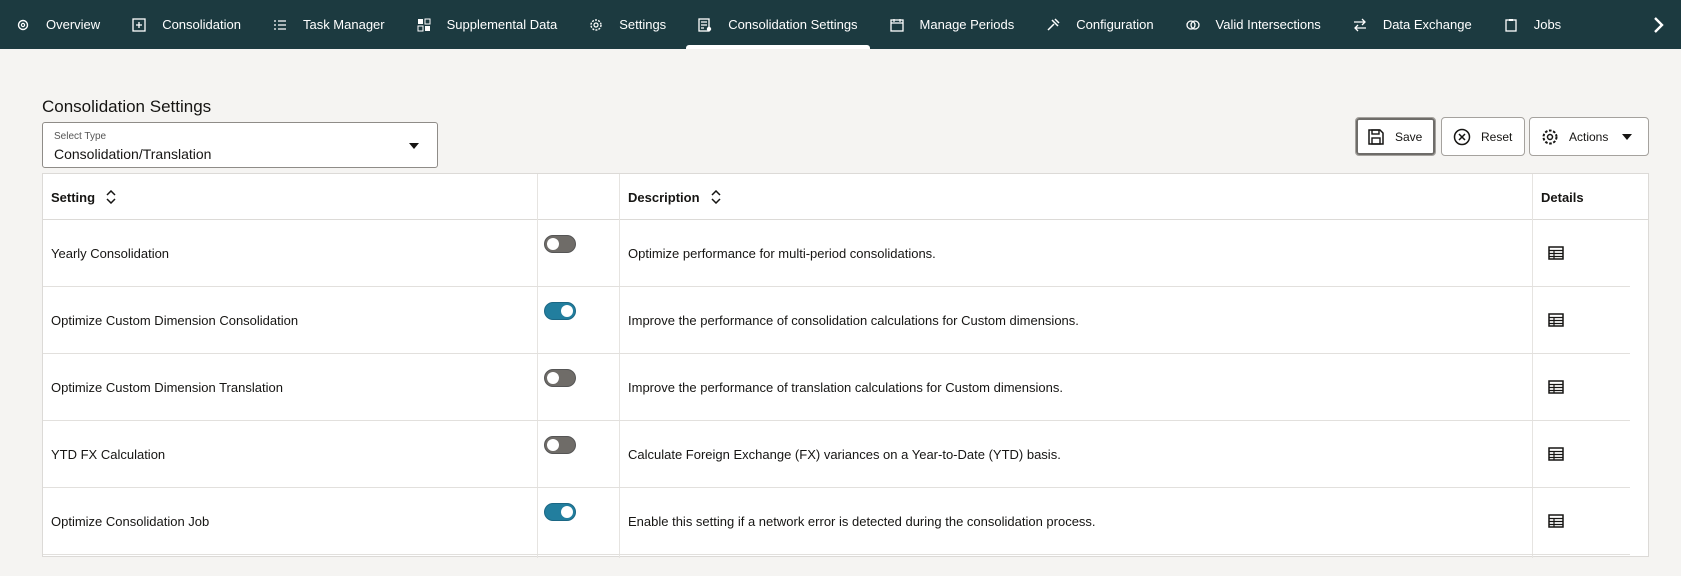 Image resolution: width=1681 pixels, height=576 pixels. I want to click on task-list-icon, so click(279, 24).